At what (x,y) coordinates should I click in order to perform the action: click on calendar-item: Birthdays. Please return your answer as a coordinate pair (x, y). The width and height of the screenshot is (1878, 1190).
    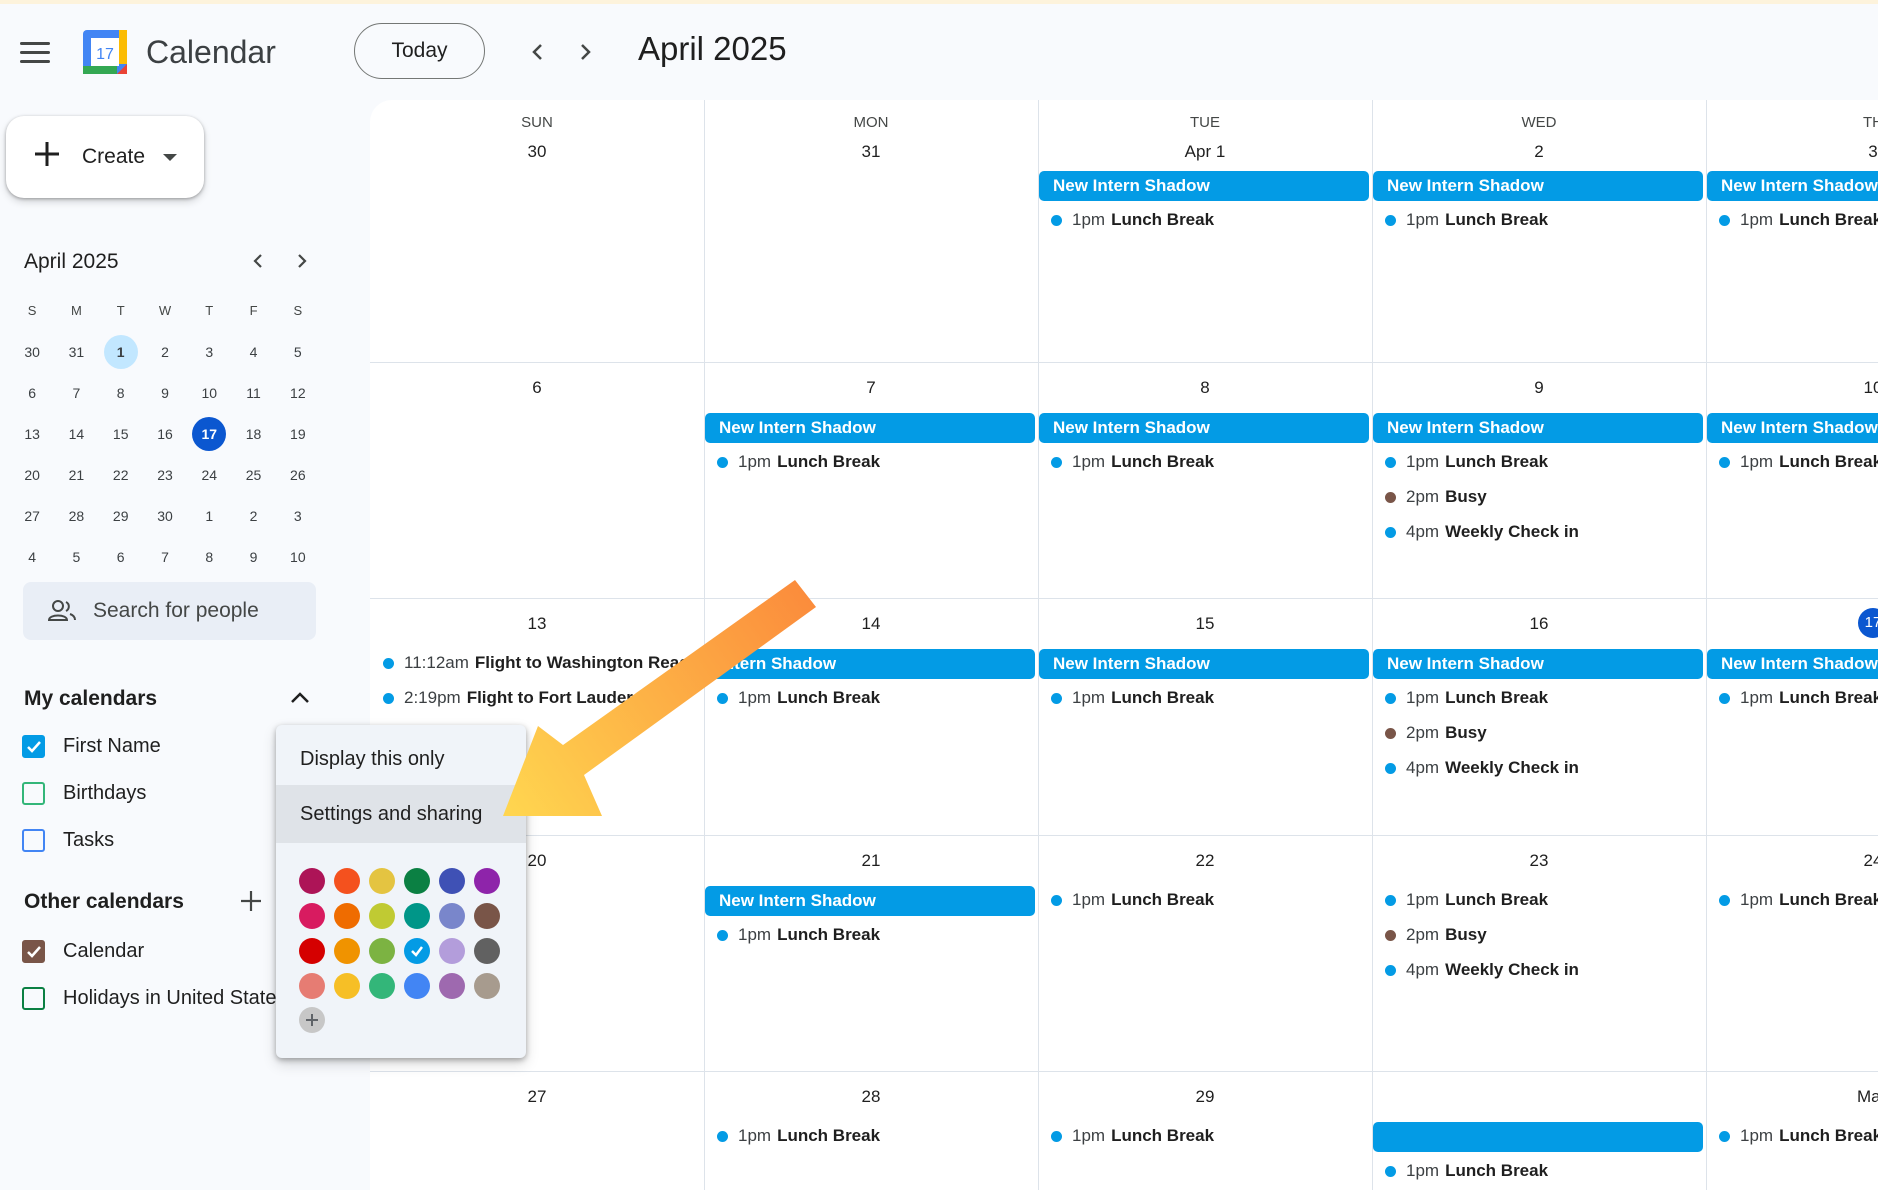
    Looking at the image, I should click on (84, 793).